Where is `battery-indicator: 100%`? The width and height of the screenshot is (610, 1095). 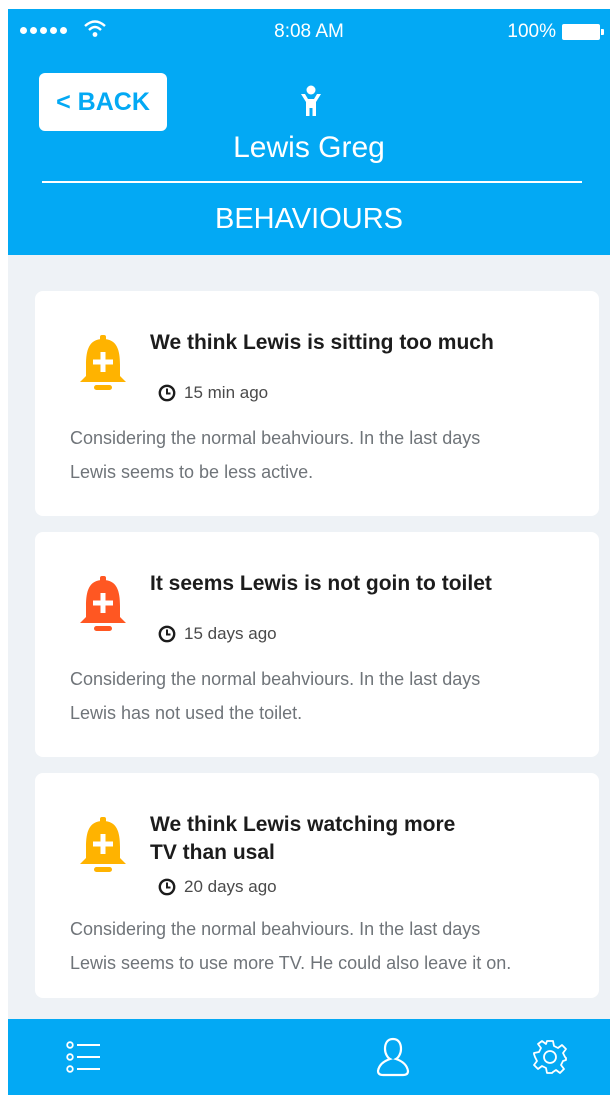
battery-indicator: 100% is located at coordinates (555, 32).